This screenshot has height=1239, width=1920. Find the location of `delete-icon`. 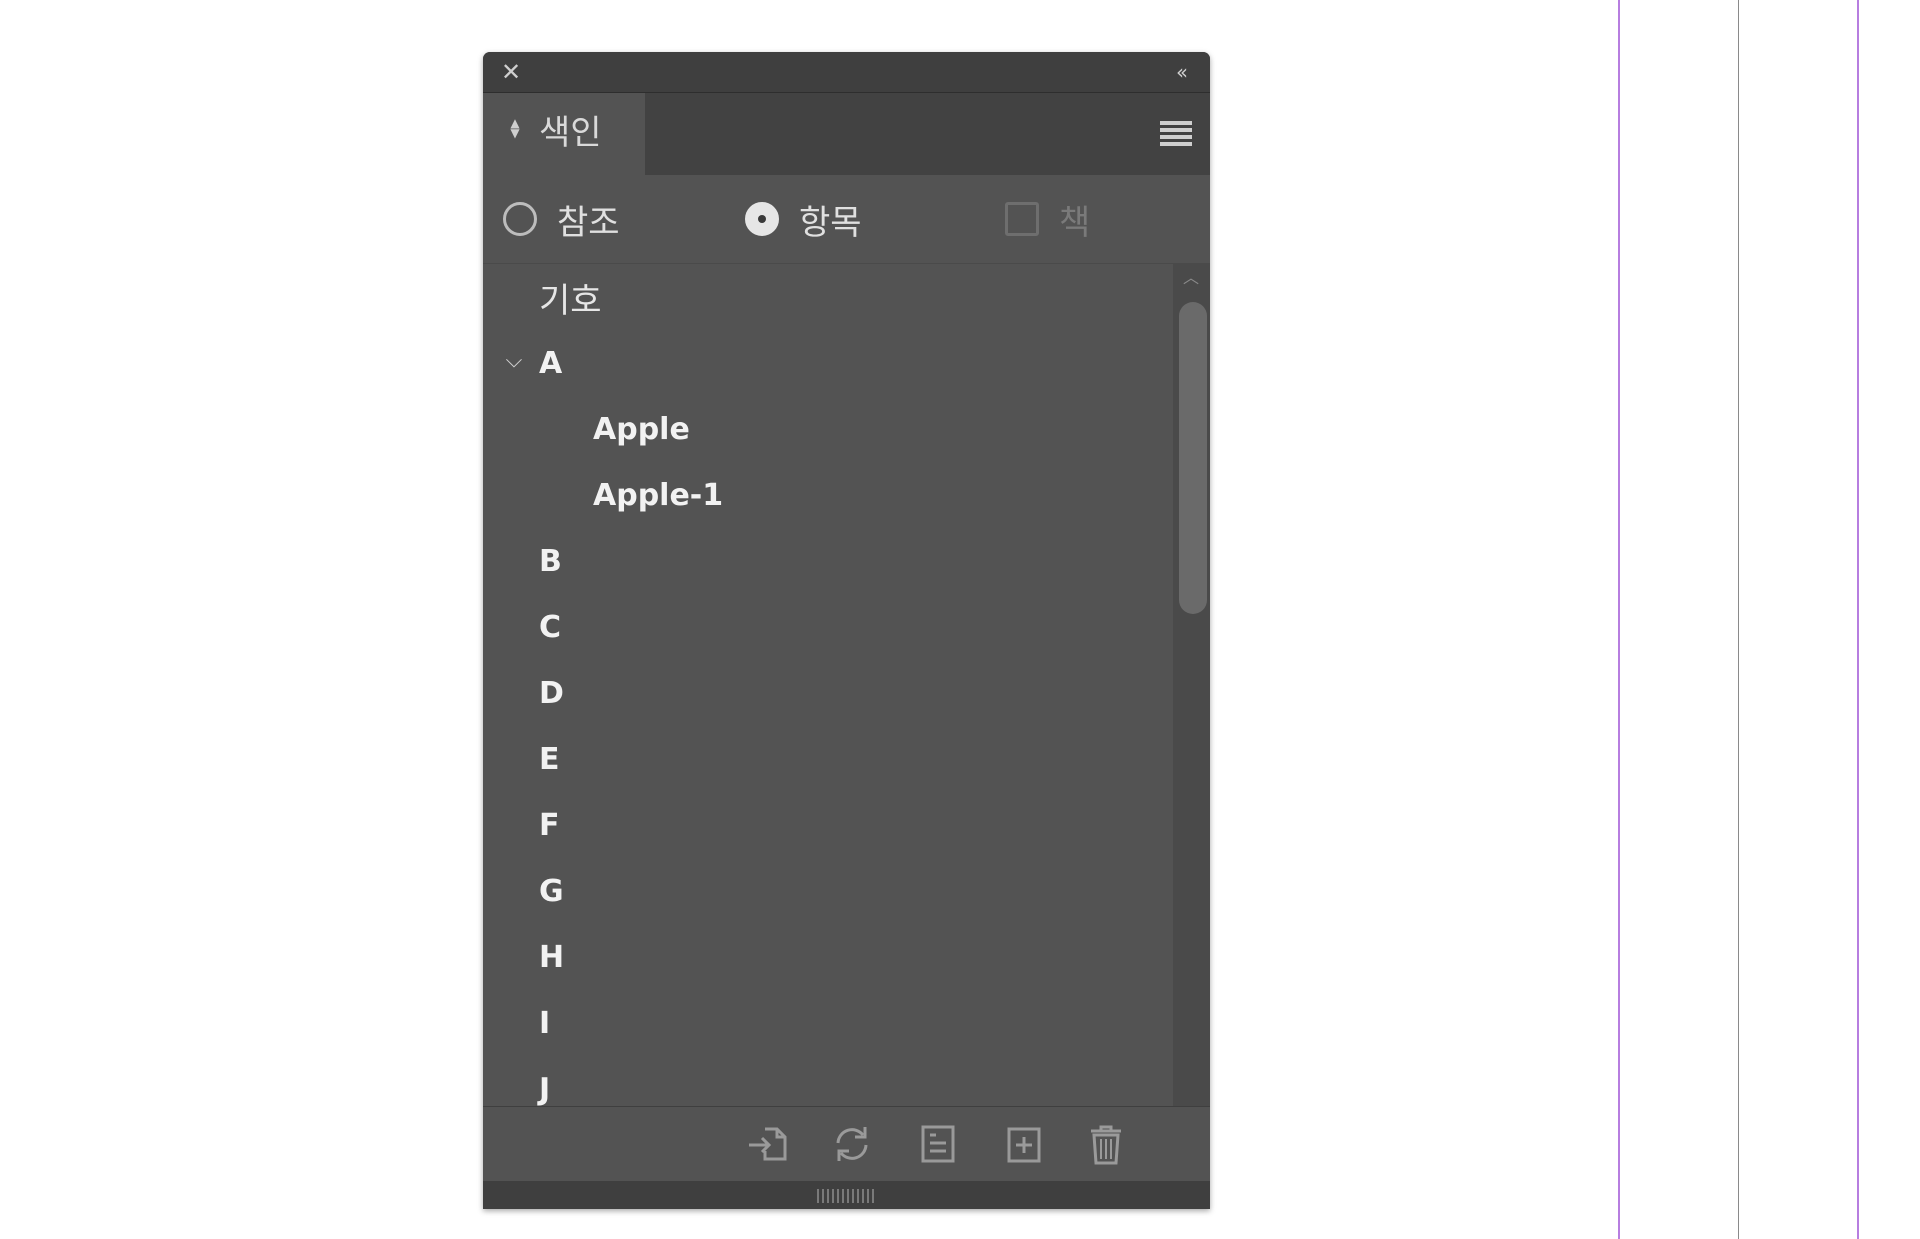

delete-icon is located at coordinates (1106, 1144).